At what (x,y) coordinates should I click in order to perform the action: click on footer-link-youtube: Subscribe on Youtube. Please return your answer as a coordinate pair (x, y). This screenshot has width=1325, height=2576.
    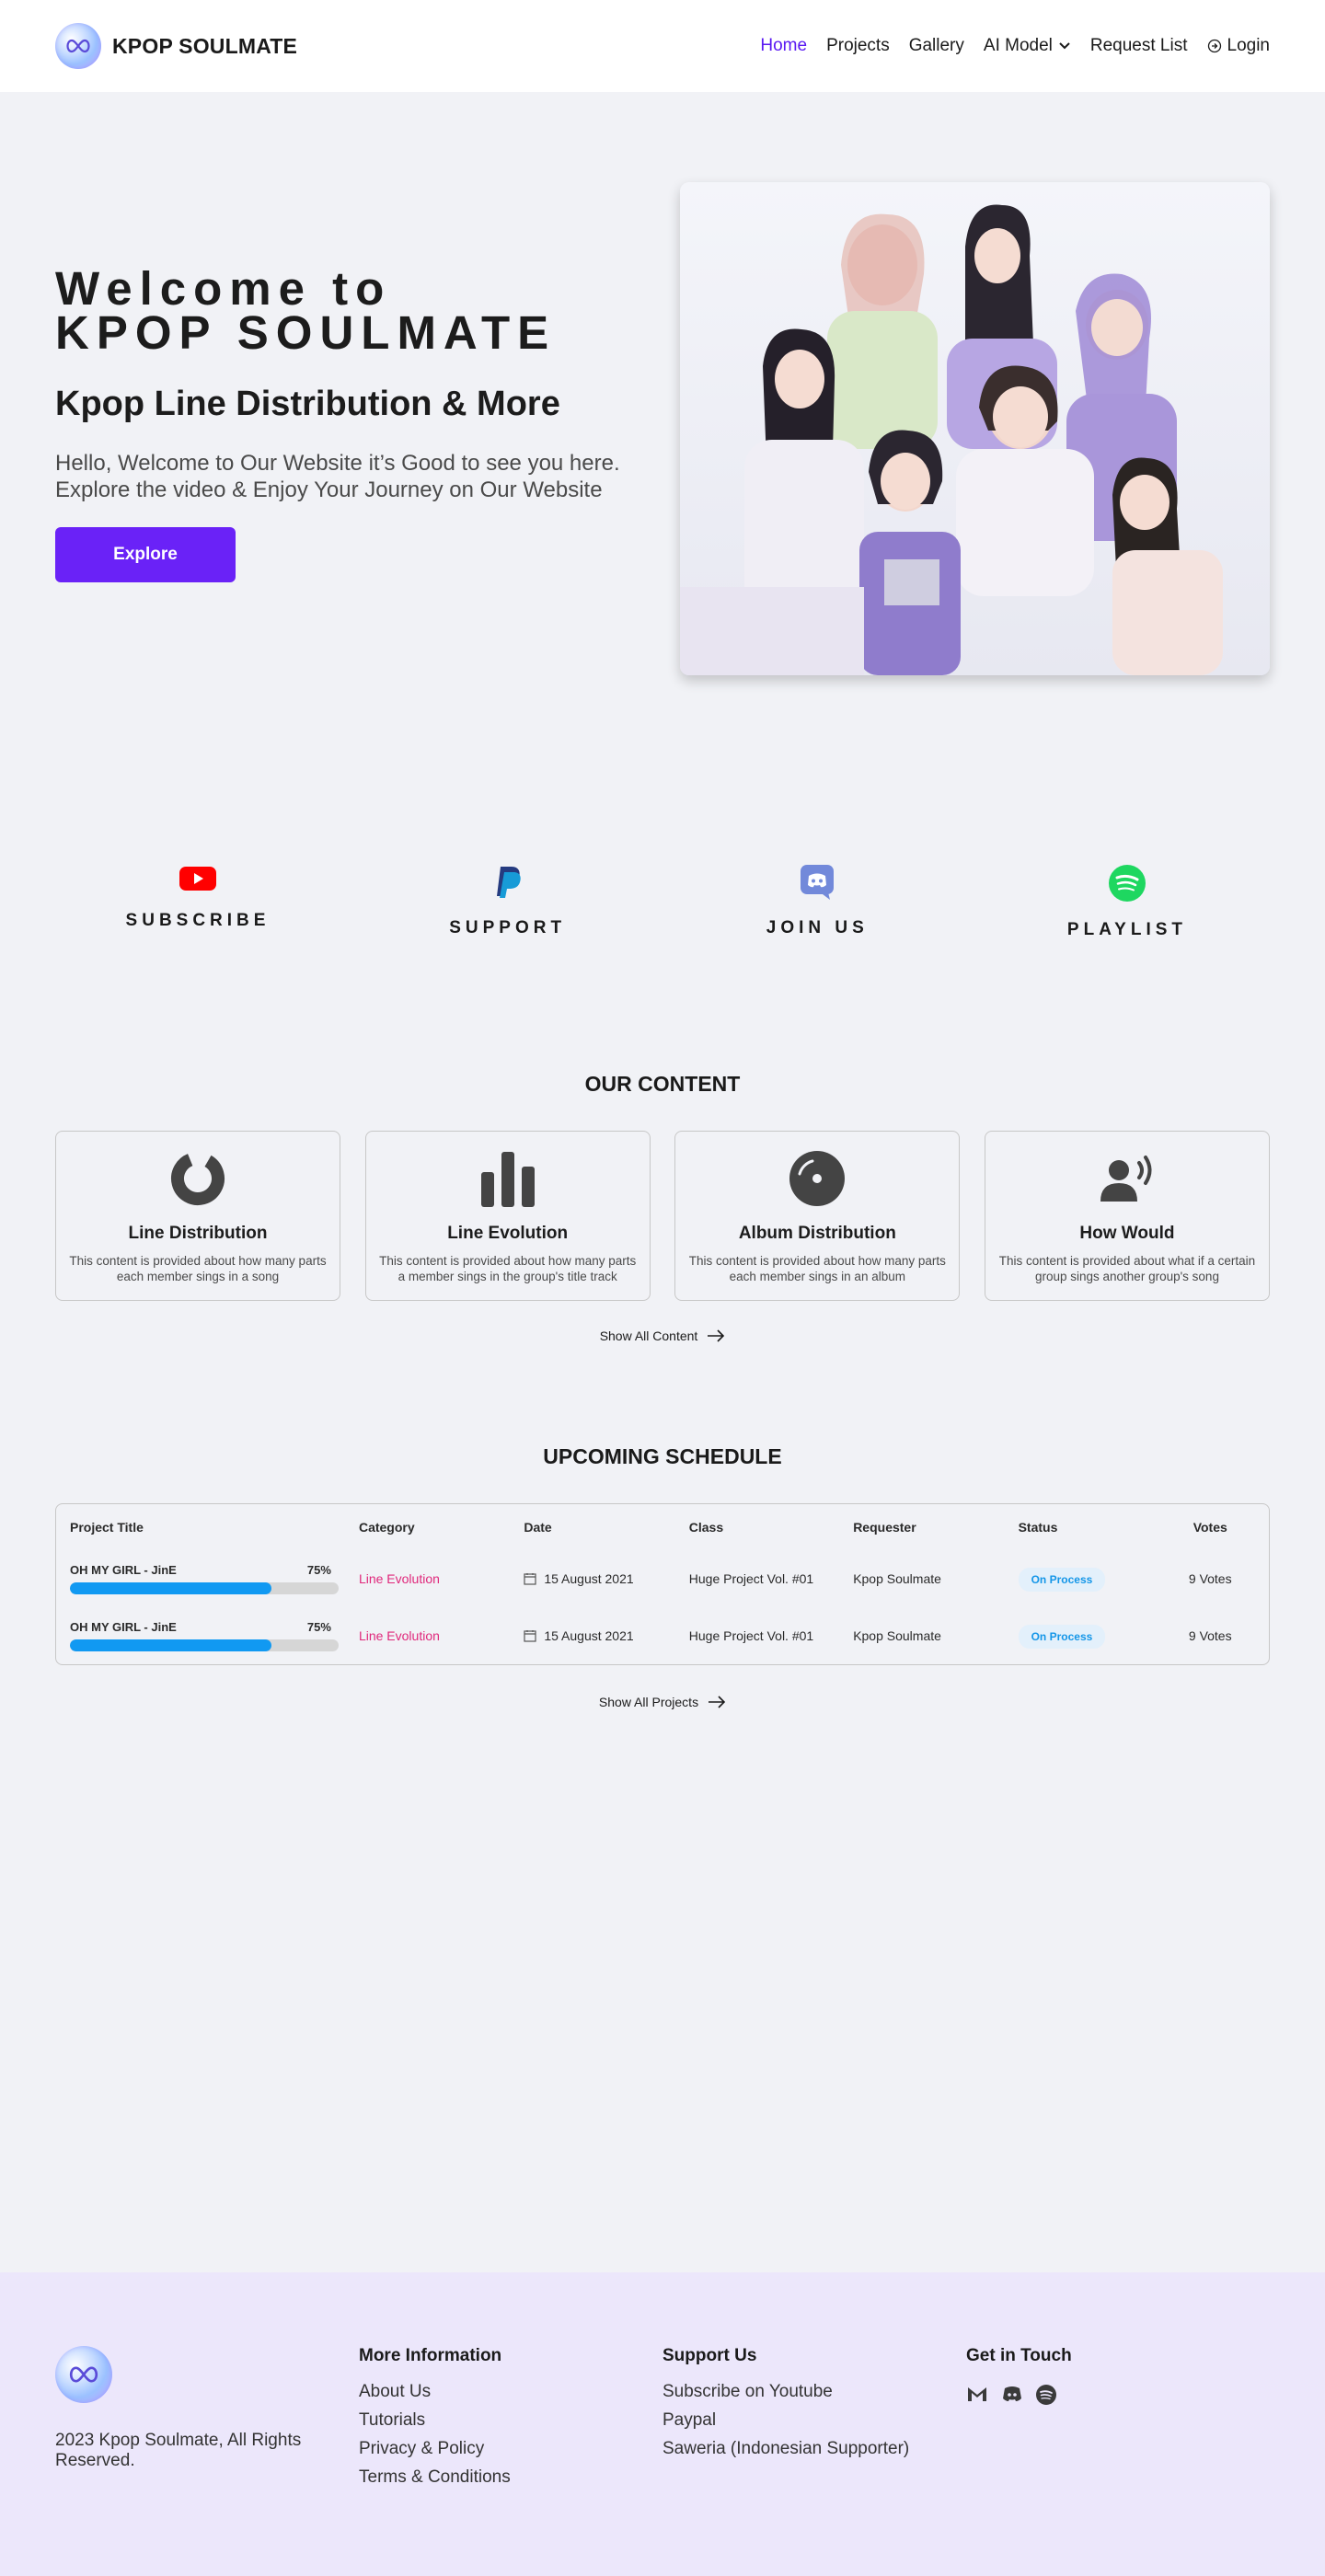
    Looking at the image, I should click on (814, 2392).